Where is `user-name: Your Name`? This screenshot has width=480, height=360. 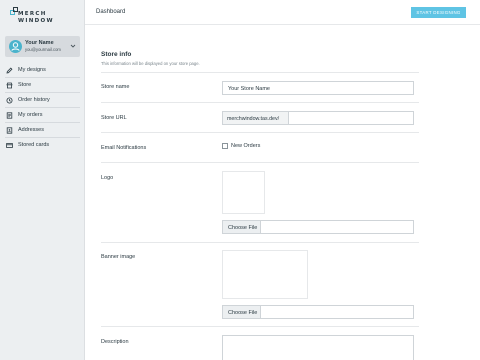
user-name: Your Name is located at coordinates (39, 43).